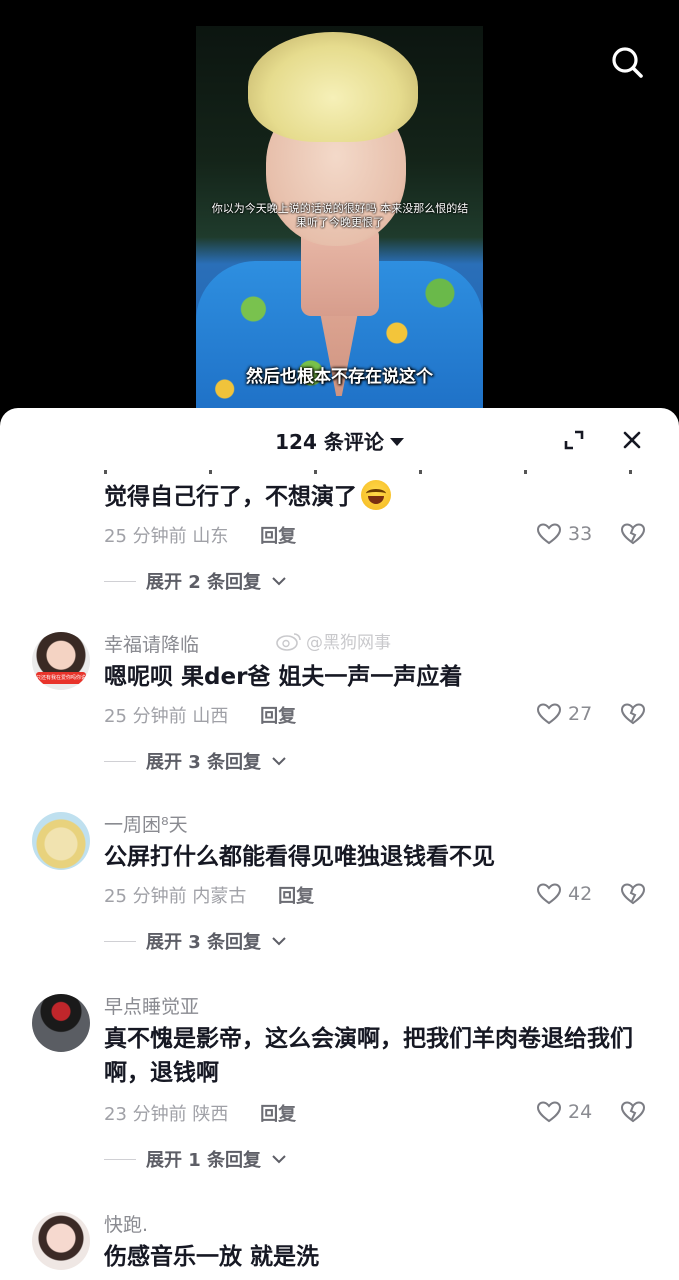 This screenshot has width=679, height=1280. I want to click on comment-meta: 25 分钟前 山西 回复, so click(200, 715).